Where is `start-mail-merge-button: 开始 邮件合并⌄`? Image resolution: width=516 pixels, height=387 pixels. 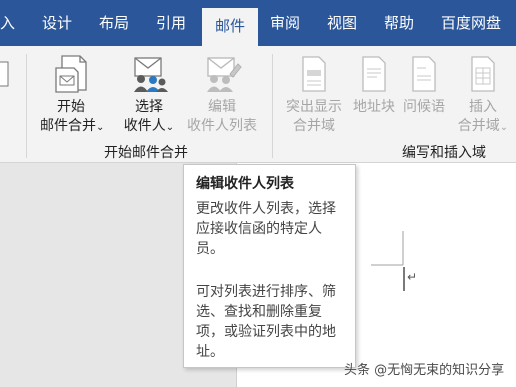
start-mail-merge-button: 开始 邮件合并⌄ is located at coordinates (72, 95).